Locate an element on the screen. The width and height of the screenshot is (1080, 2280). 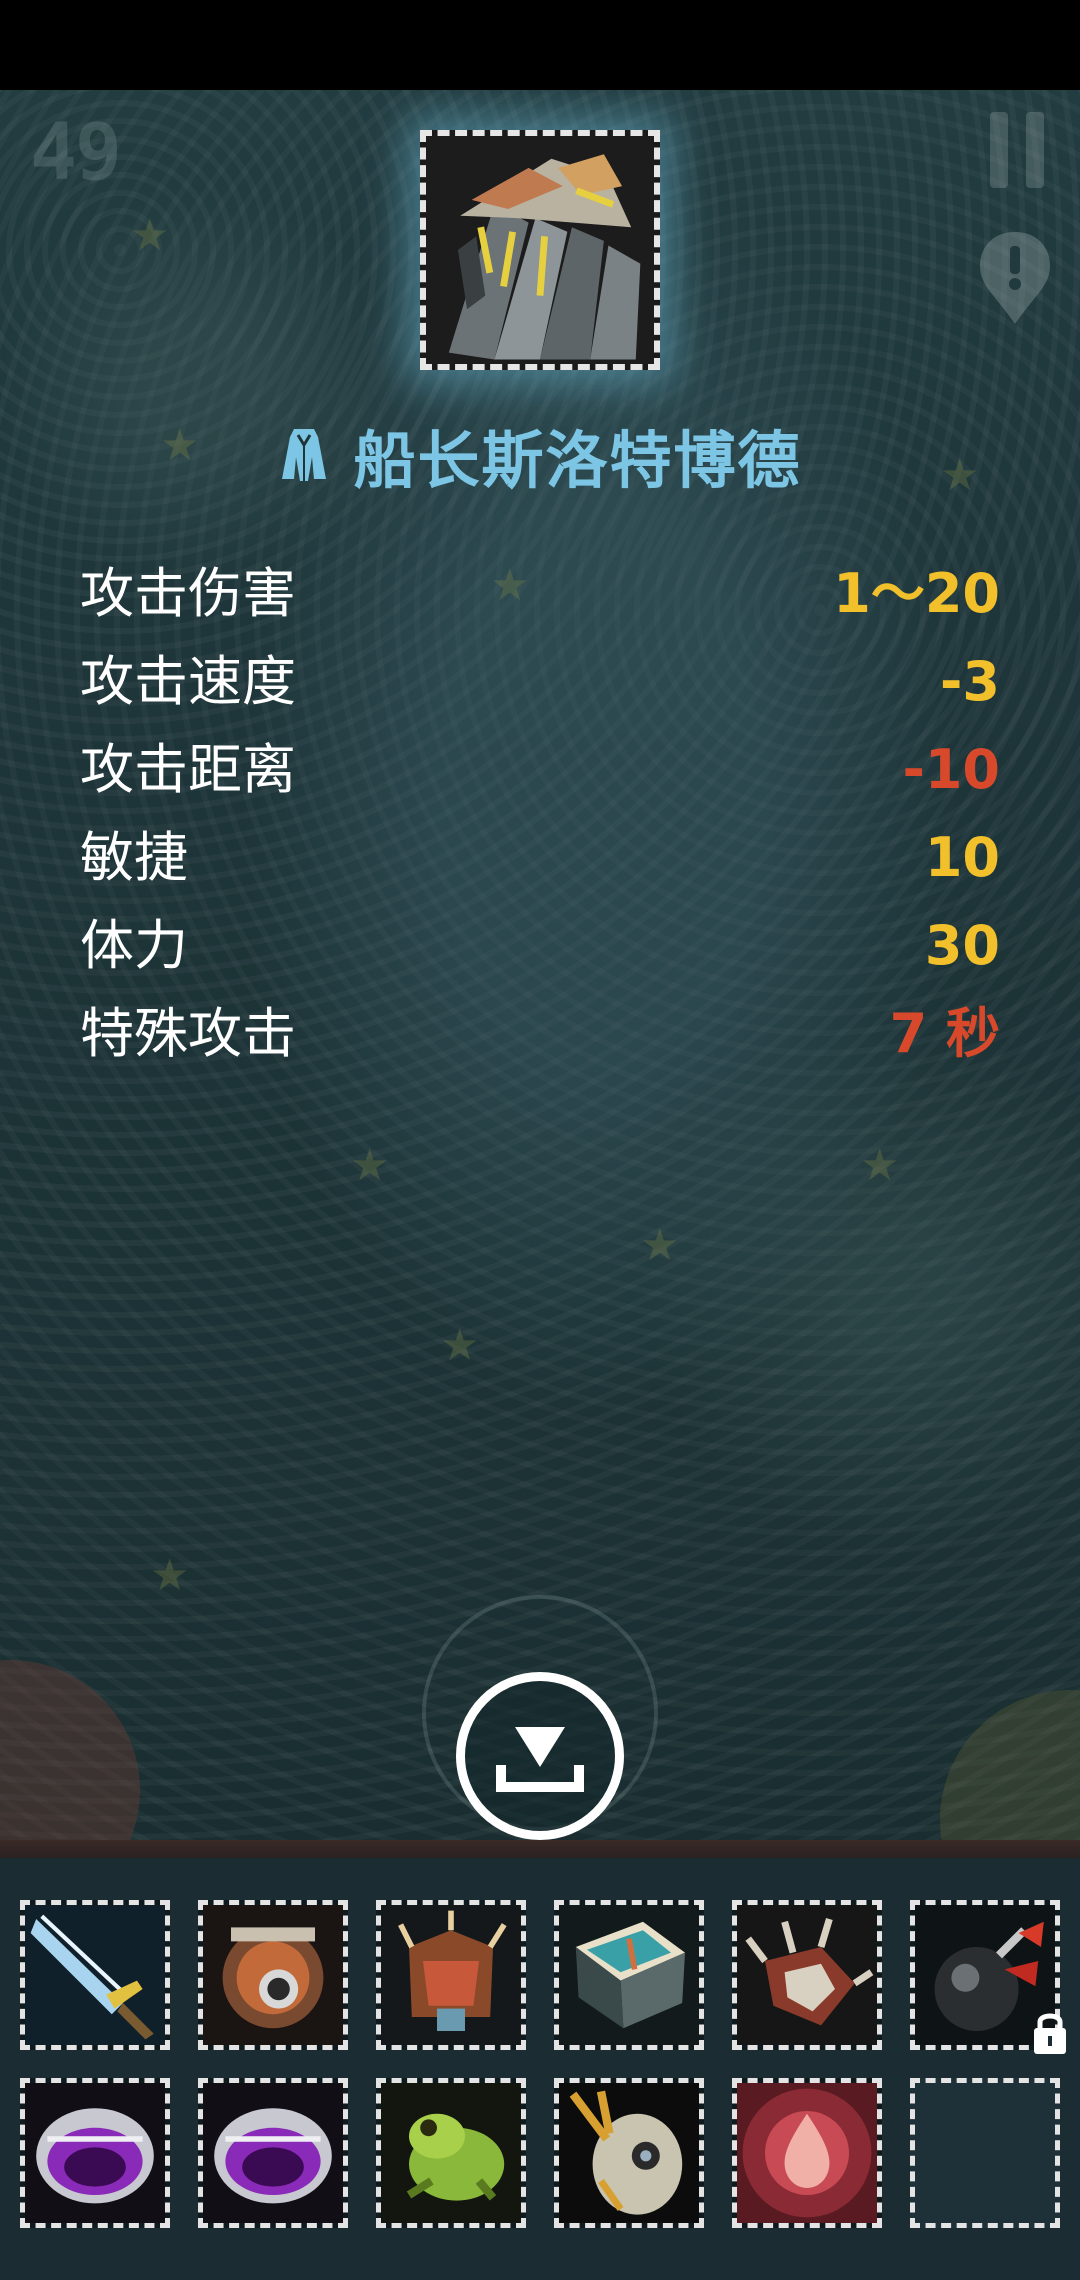
item-portrait is located at coordinates (540, 250).